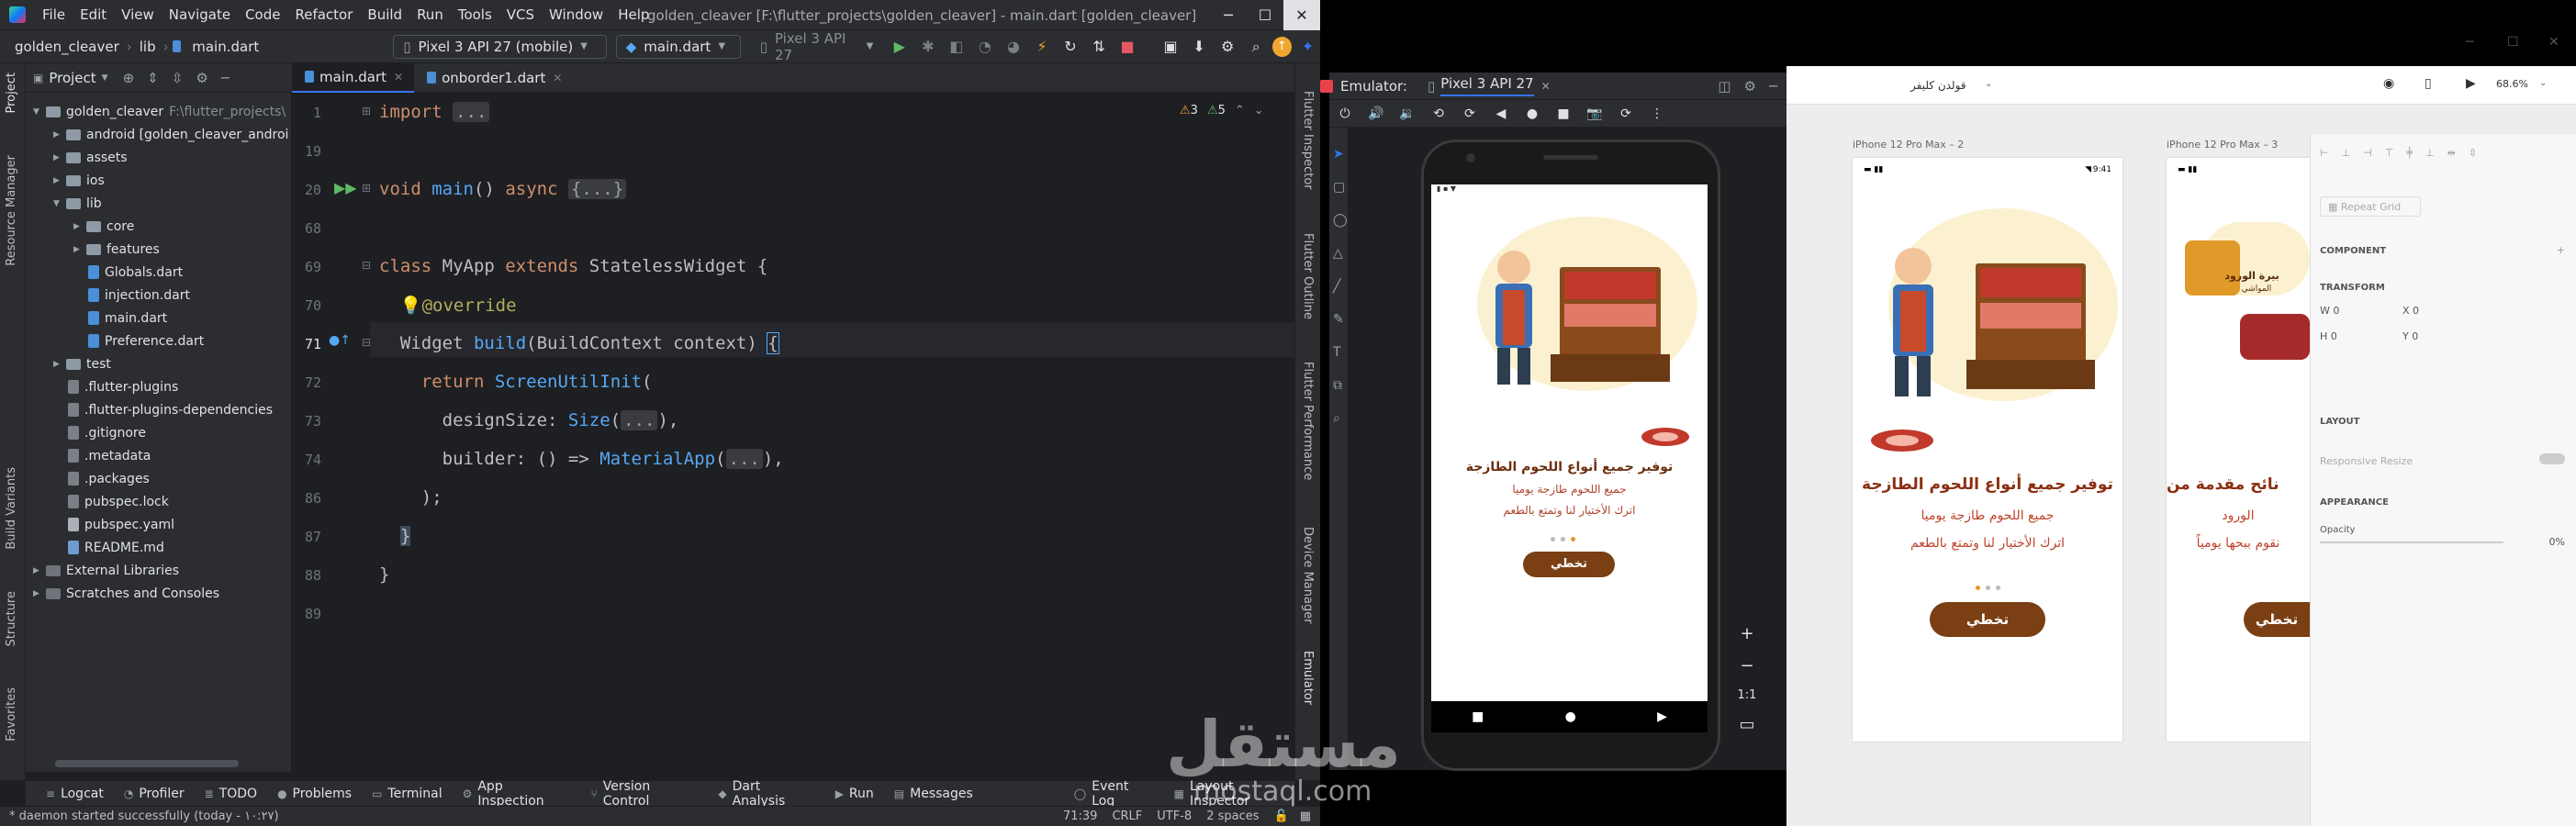  I want to click on rotate-right-icon: ⟳, so click(1469, 113).